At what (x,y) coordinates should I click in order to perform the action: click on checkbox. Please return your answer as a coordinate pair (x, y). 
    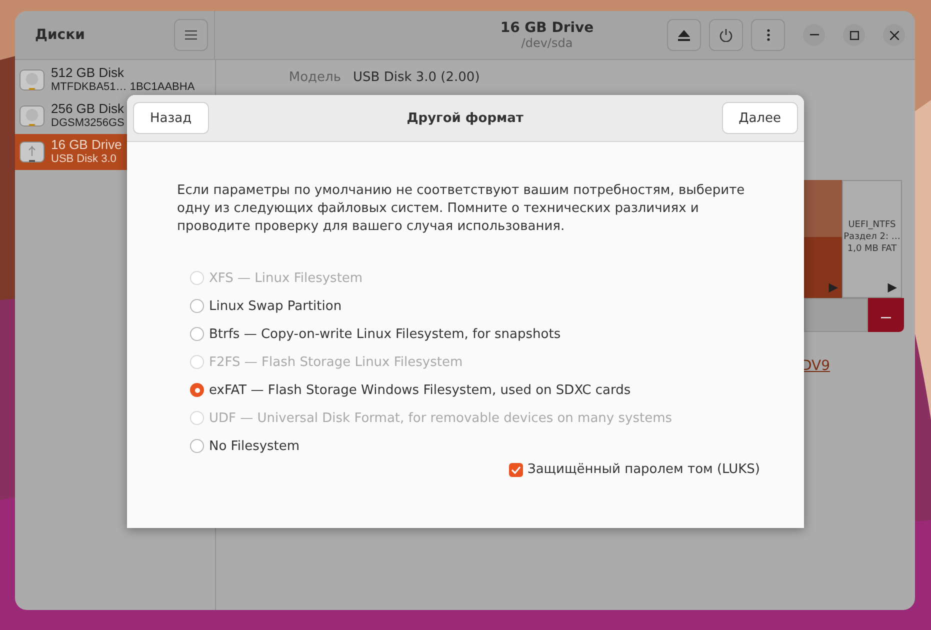
    Looking at the image, I should click on (515, 469).